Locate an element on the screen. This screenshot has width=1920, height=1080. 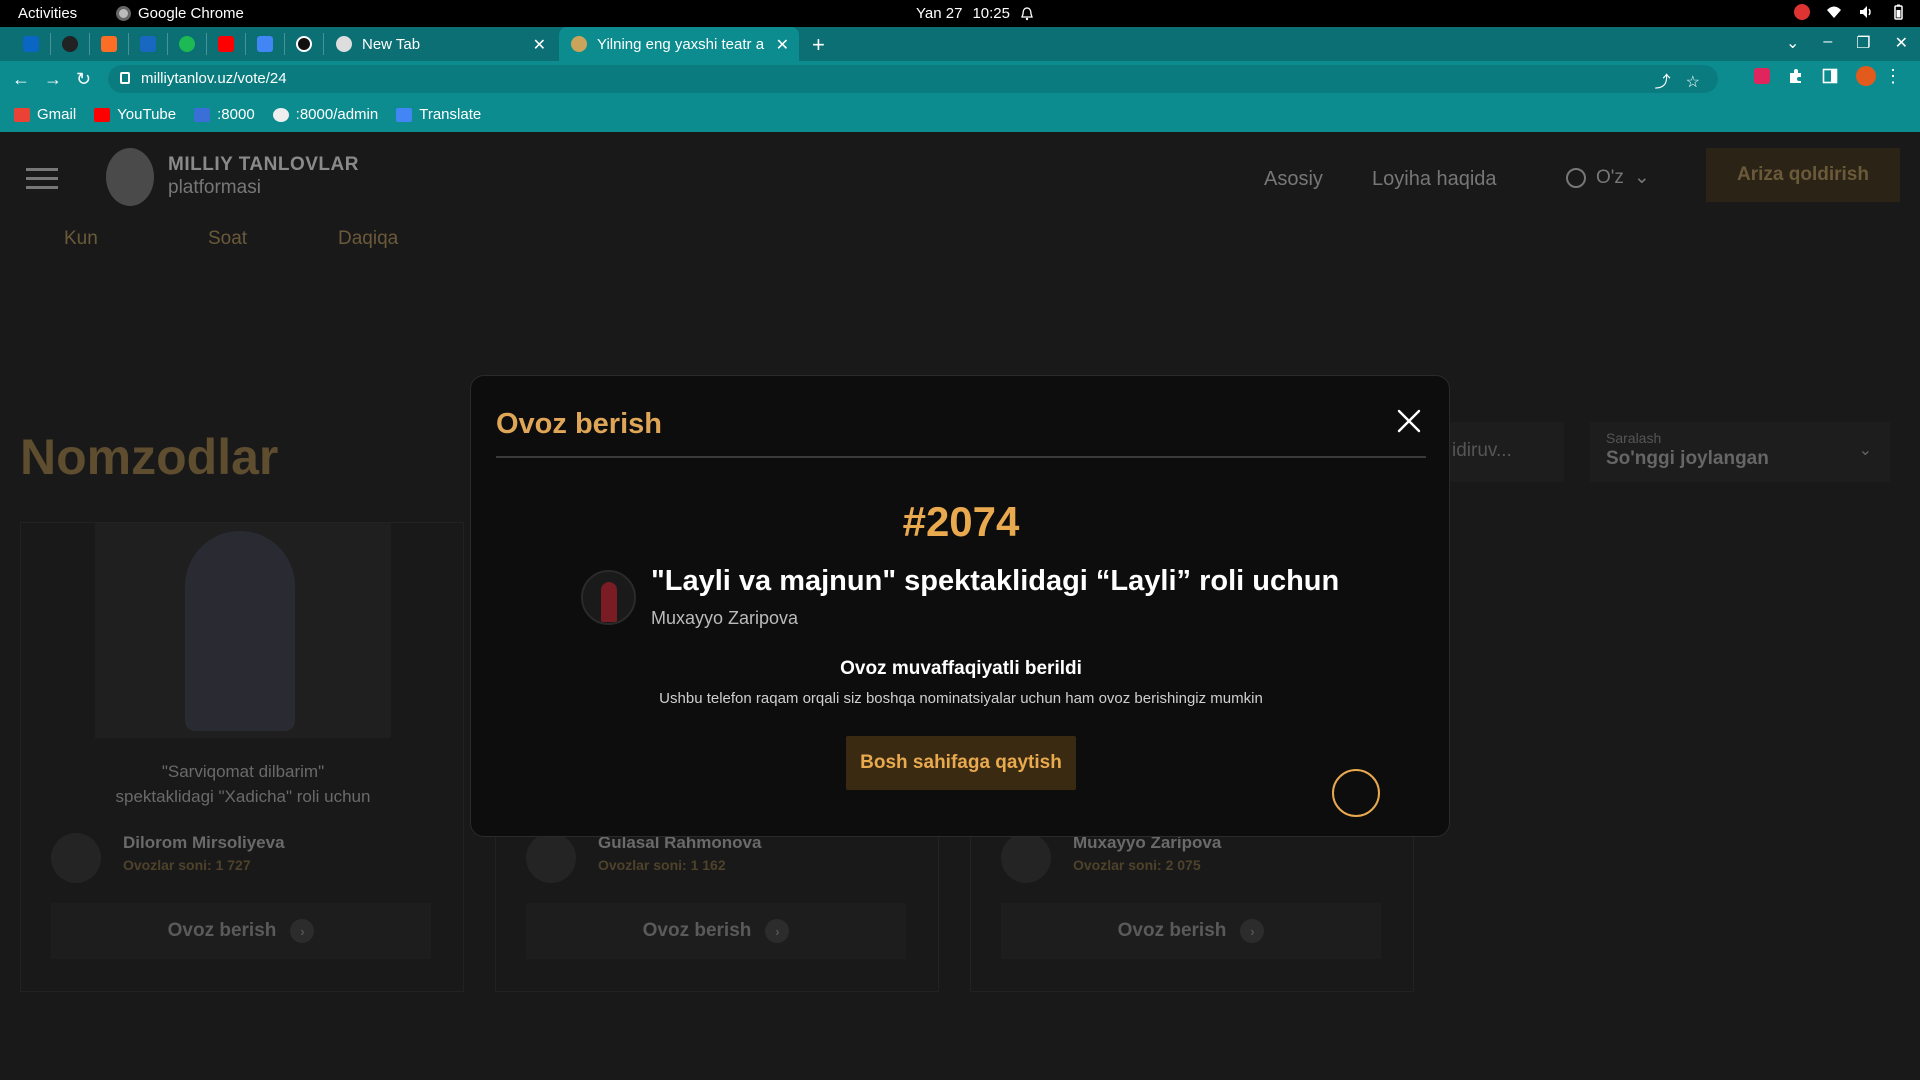
bookmark-label: :8000/admin is located at coordinates (337, 114).